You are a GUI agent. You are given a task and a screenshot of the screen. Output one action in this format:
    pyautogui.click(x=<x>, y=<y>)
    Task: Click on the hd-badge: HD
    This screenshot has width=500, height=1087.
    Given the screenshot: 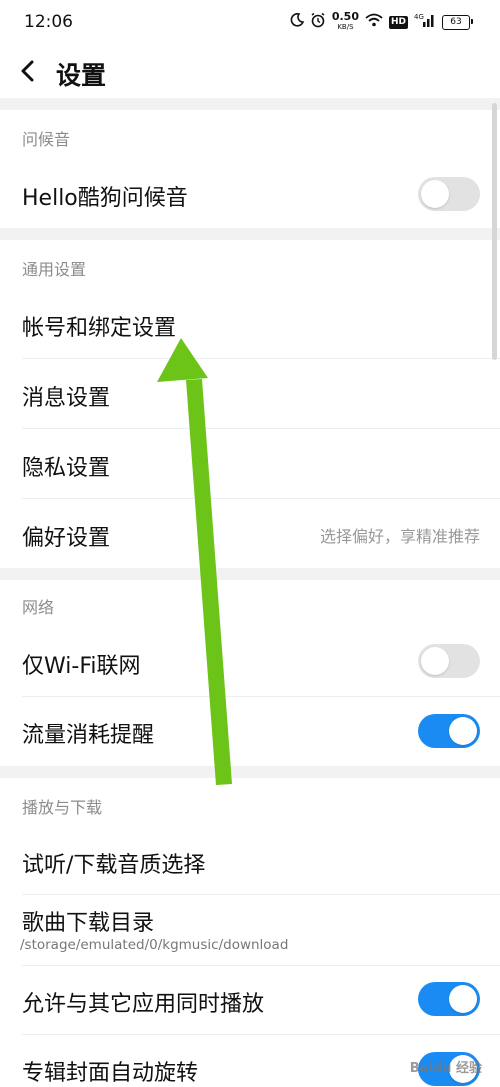 What is the action you would take?
    pyautogui.click(x=398, y=22)
    